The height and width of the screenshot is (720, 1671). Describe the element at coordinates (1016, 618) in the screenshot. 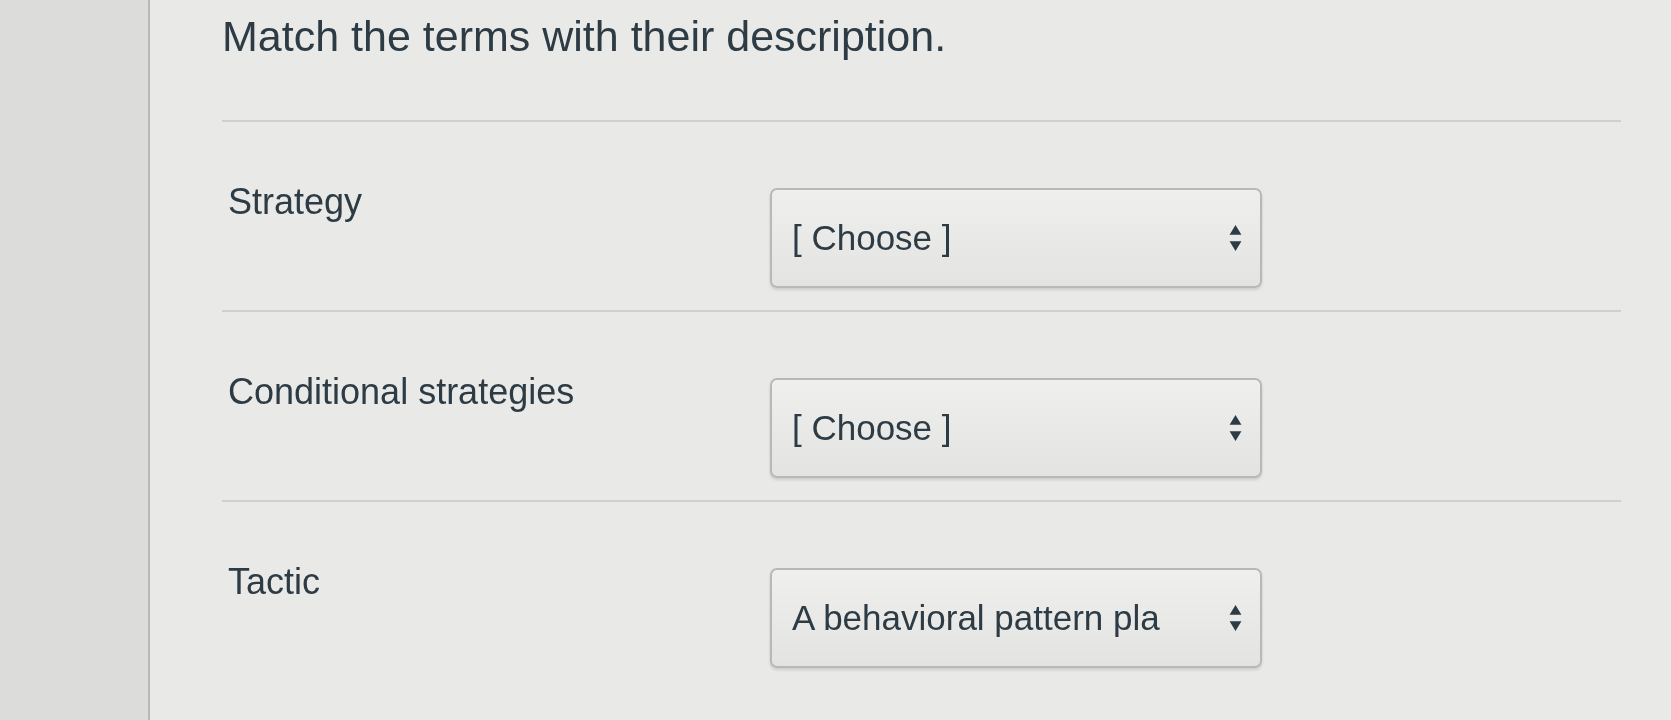

I see `answer-dropdown: A behavioral pattern pla` at that location.